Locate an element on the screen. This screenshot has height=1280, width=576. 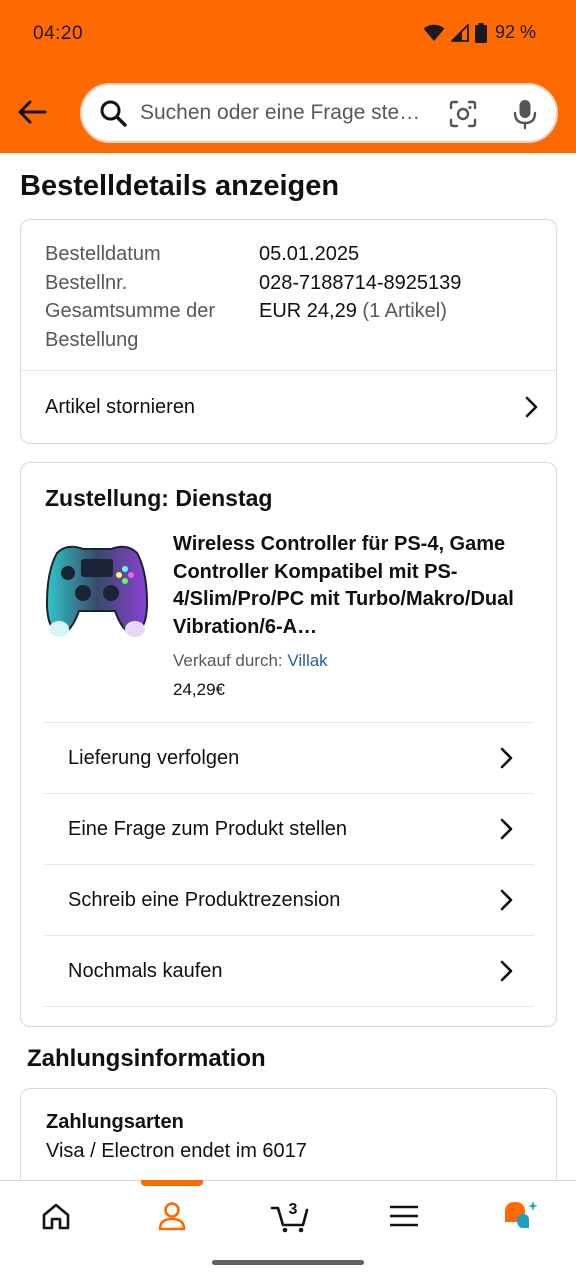
active-tab-indicator is located at coordinates (172, 1183).